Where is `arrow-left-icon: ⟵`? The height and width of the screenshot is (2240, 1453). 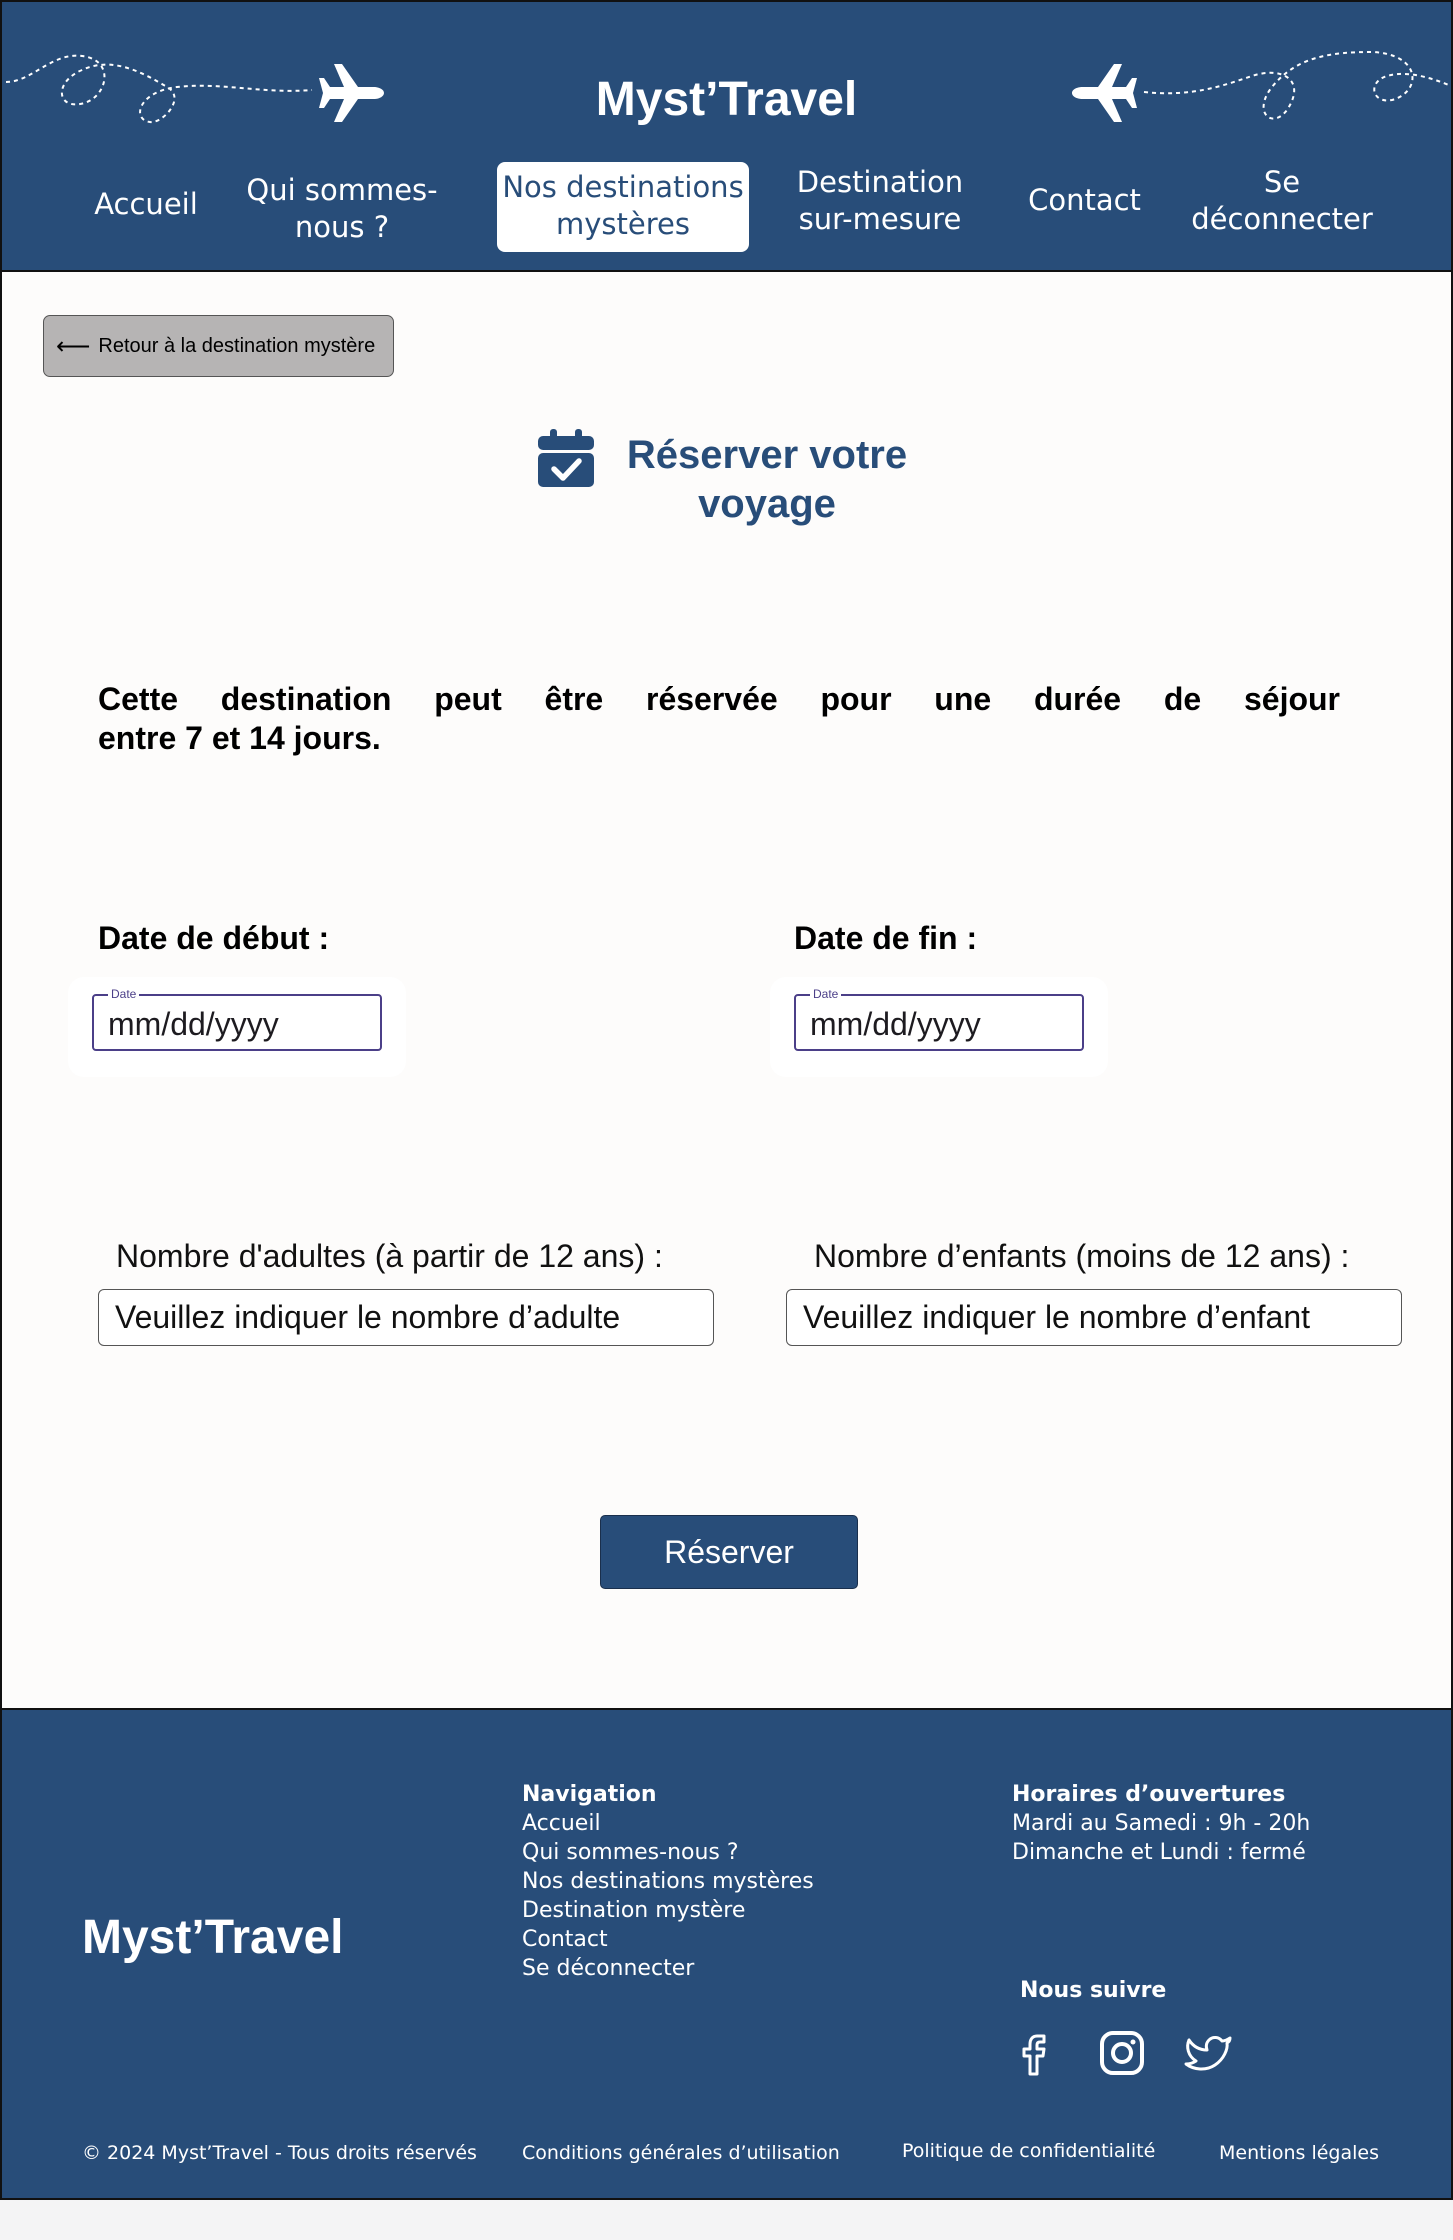
arrow-left-icon: ⟵ is located at coordinates (73, 346).